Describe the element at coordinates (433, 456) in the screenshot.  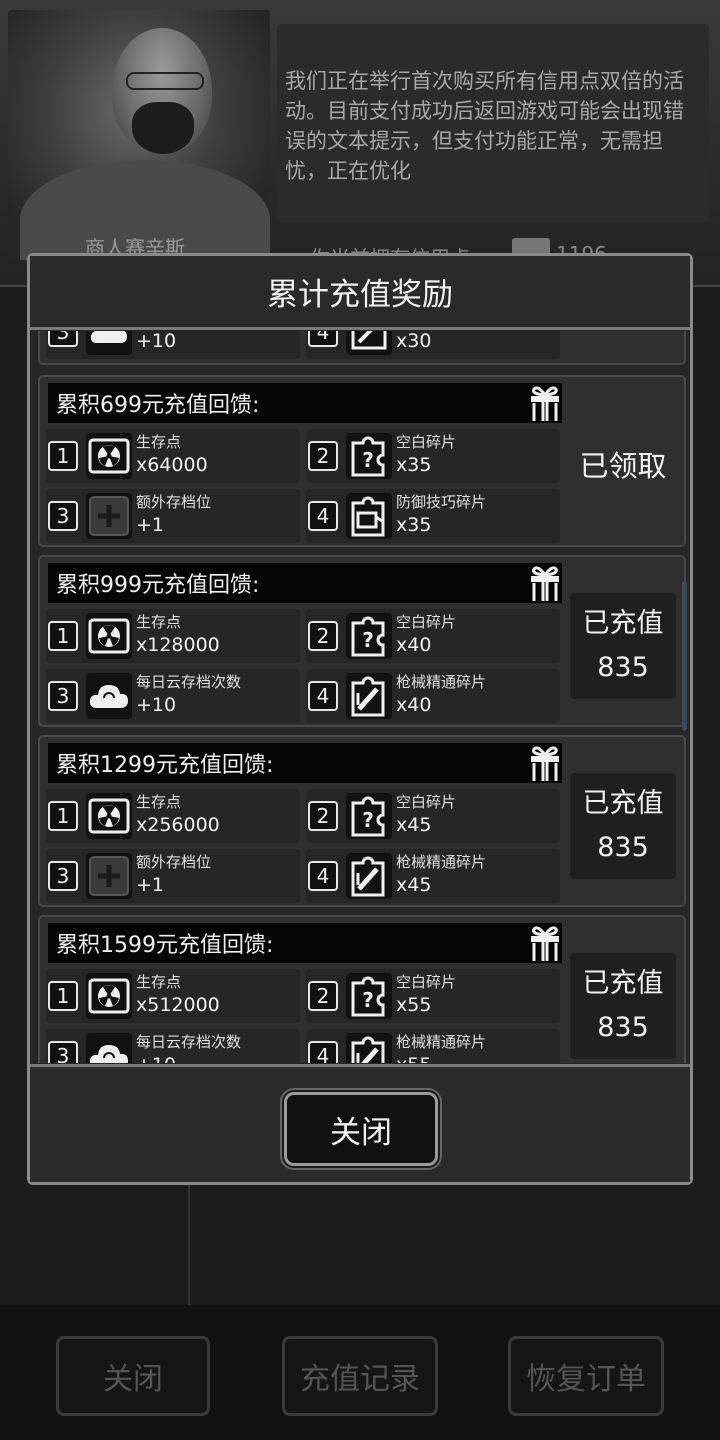
I see `reward-item: 2? 空白碎片 x35` at that location.